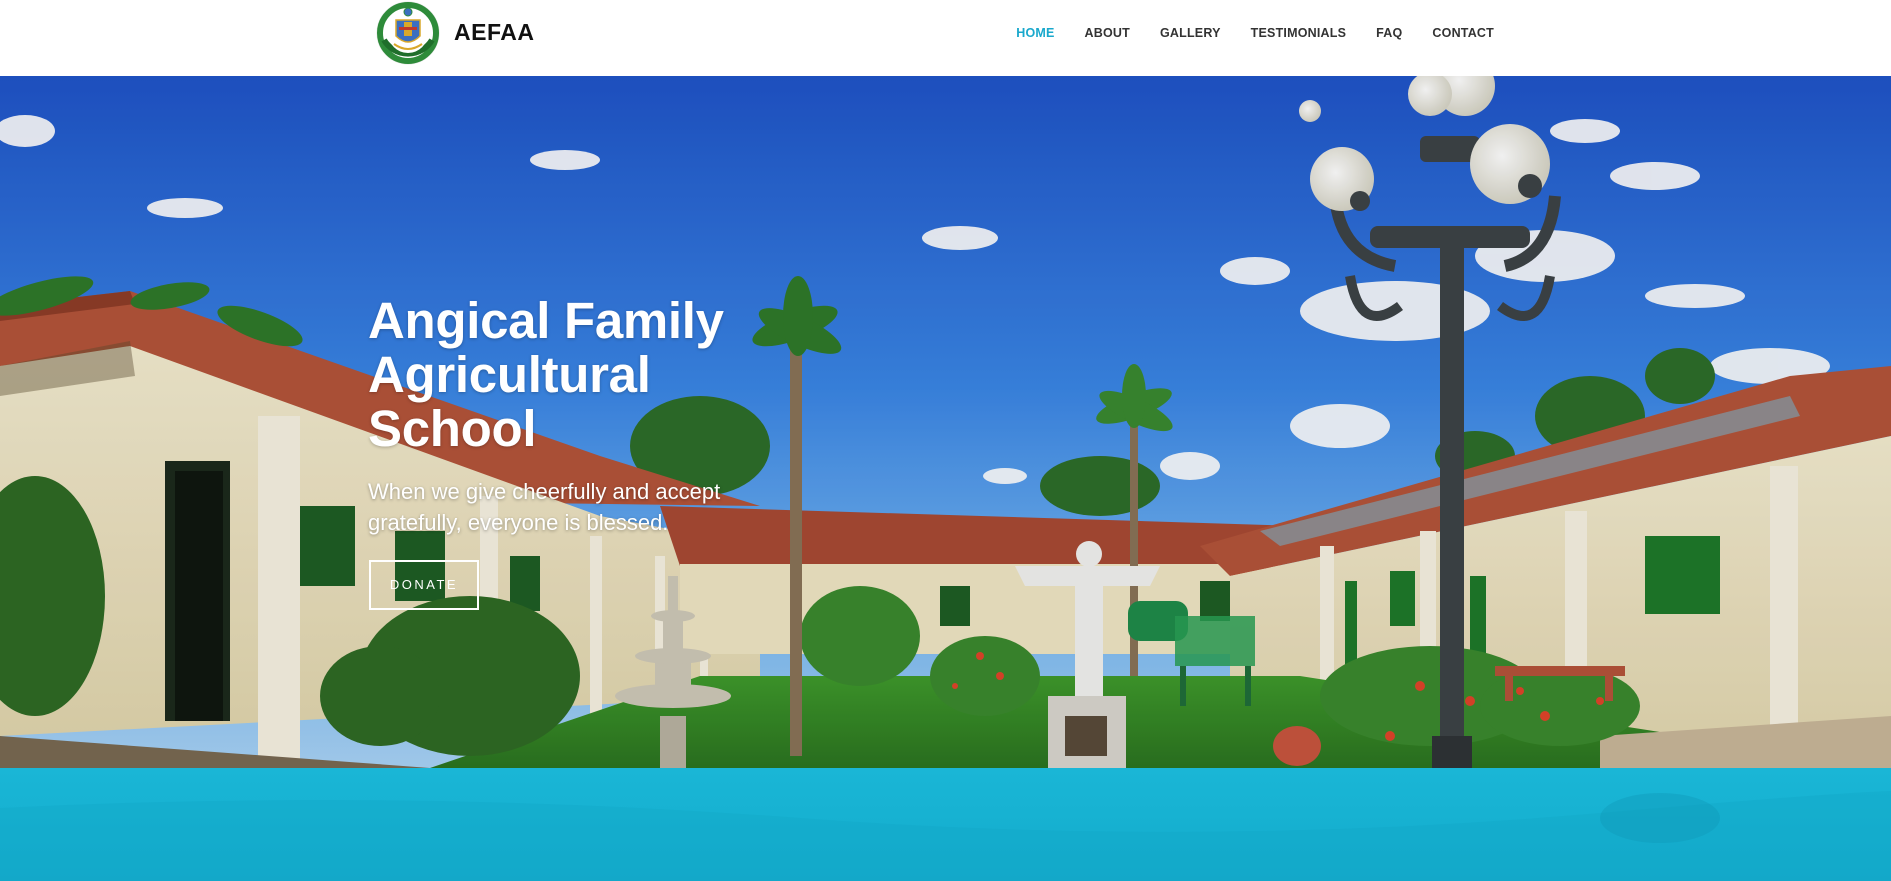 The image size is (1891, 881). I want to click on school-crest-logo-icon, so click(408, 33).